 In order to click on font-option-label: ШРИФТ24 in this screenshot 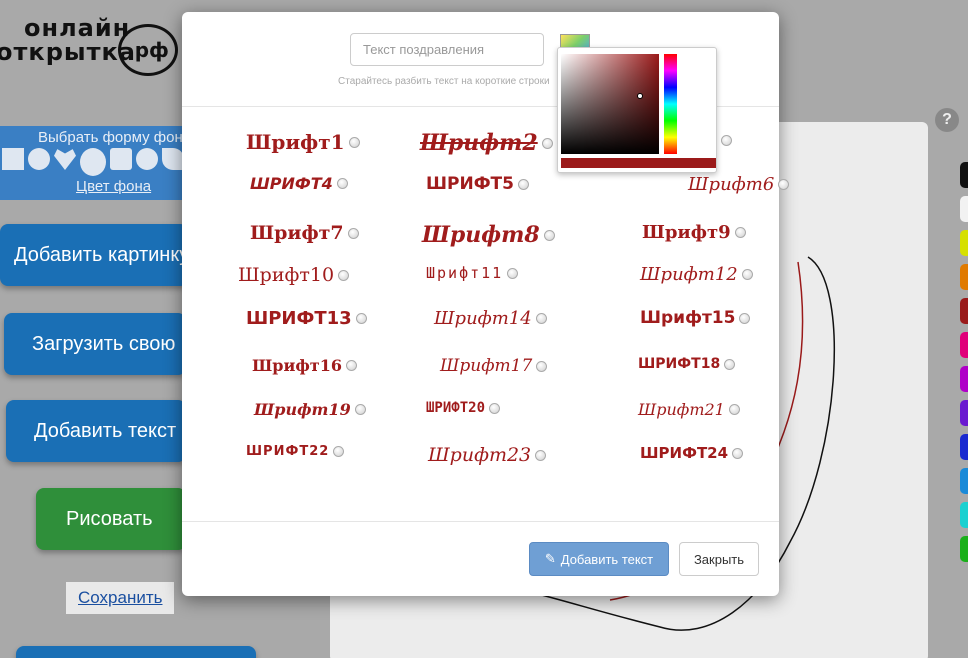, I will do `click(684, 453)`.